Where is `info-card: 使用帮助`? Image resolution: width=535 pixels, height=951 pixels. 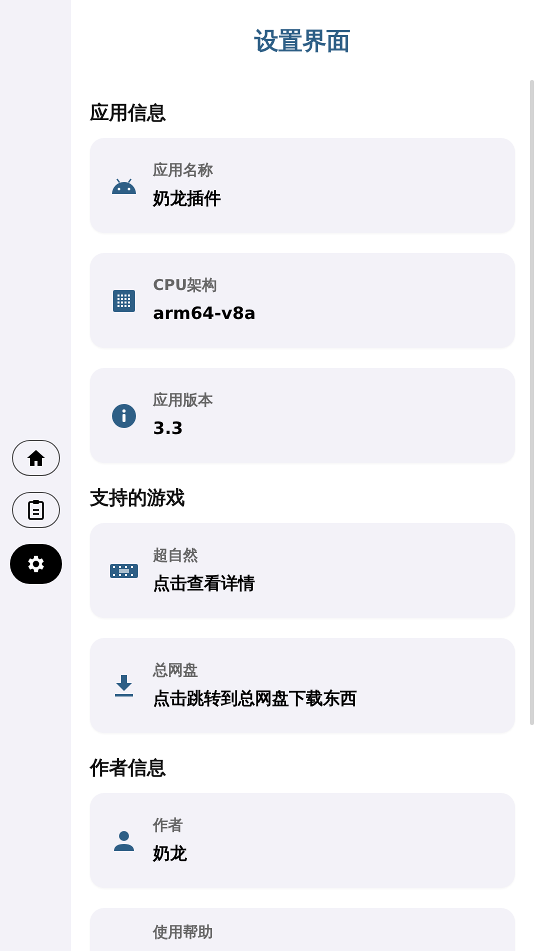 info-card: 使用帮助 is located at coordinates (302, 929).